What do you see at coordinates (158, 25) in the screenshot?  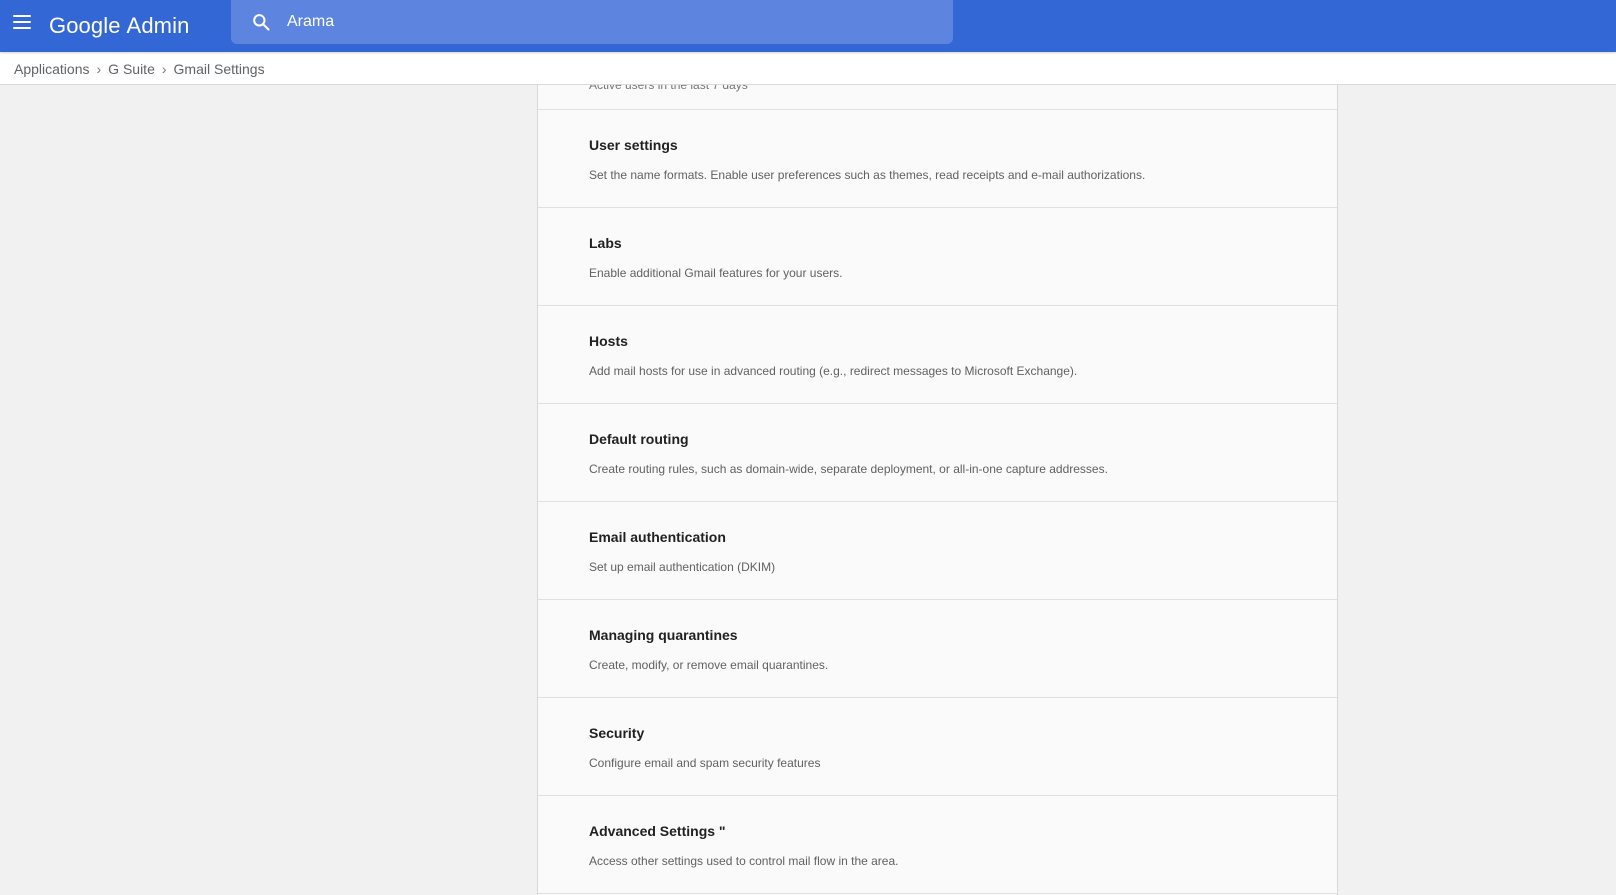 I see `logo-admin-text: Admin` at bounding box center [158, 25].